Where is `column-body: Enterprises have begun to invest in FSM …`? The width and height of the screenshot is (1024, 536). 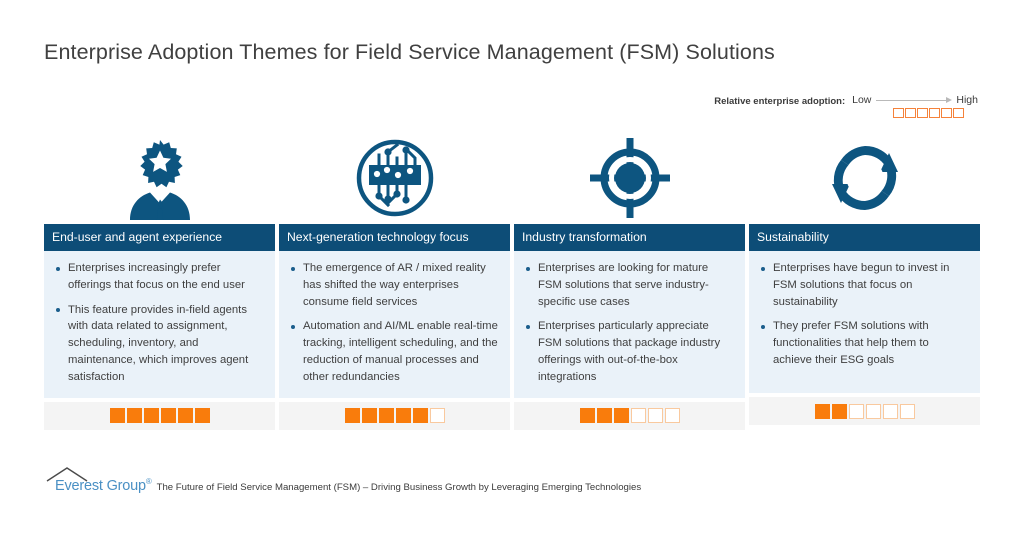 column-body: Enterprises have begun to invest in FSM … is located at coordinates (864, 322).